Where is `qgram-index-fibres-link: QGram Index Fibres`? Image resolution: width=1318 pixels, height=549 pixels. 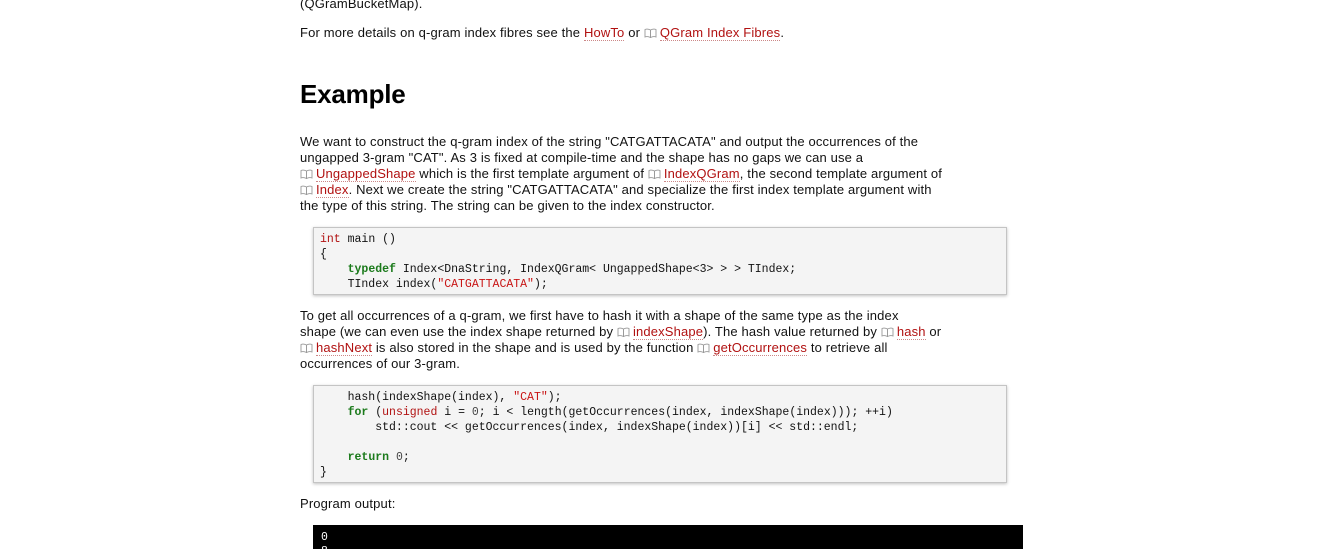 qgram-index-fibres-link: QGram Index Fibres is located at coordinates (720, 33).